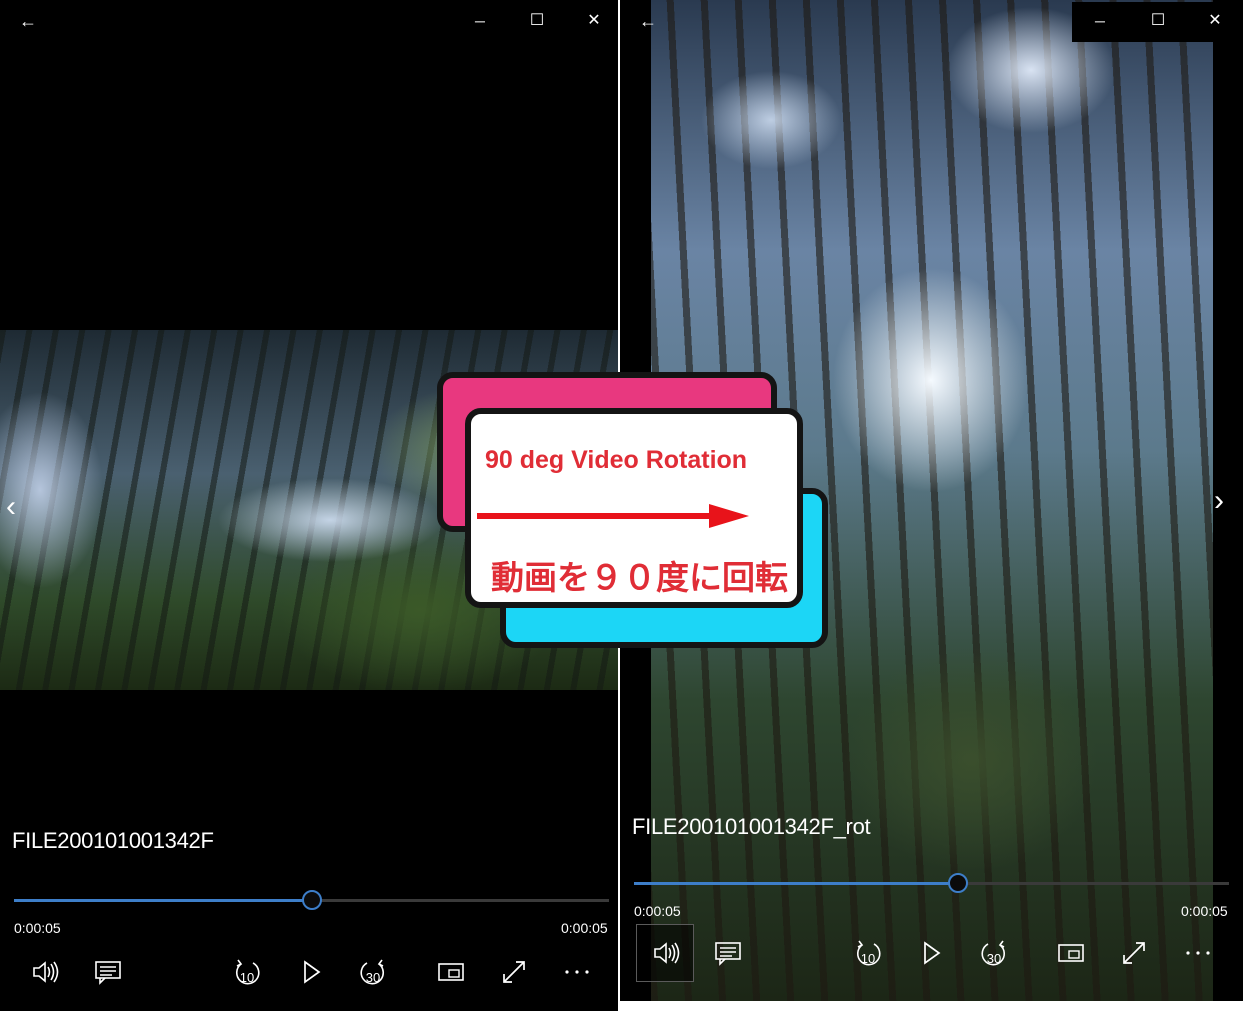 This screenshot has width=1243, height=1011. I want to click on rotation-overlay-graphic: 90 deg Video Rotation 動画を９０度に回転, so click(635, 515).